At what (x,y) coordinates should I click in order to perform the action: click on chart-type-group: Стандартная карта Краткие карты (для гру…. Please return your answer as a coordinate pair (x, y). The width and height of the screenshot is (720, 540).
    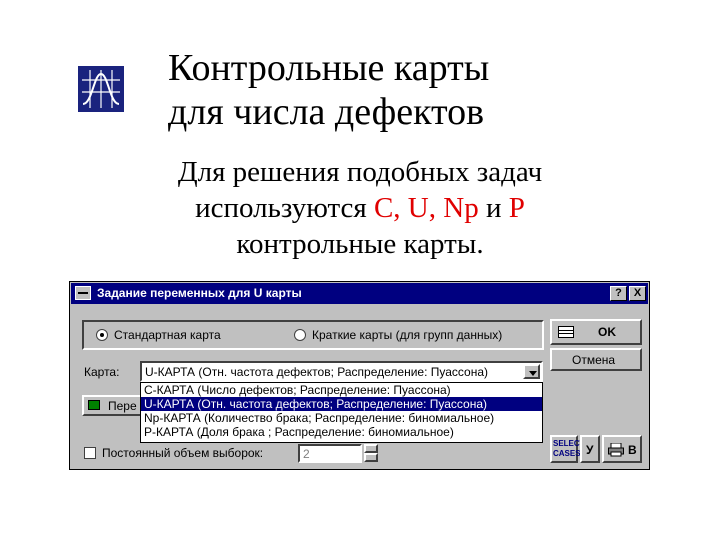
    Looking at the image, I should click on (313, 335).